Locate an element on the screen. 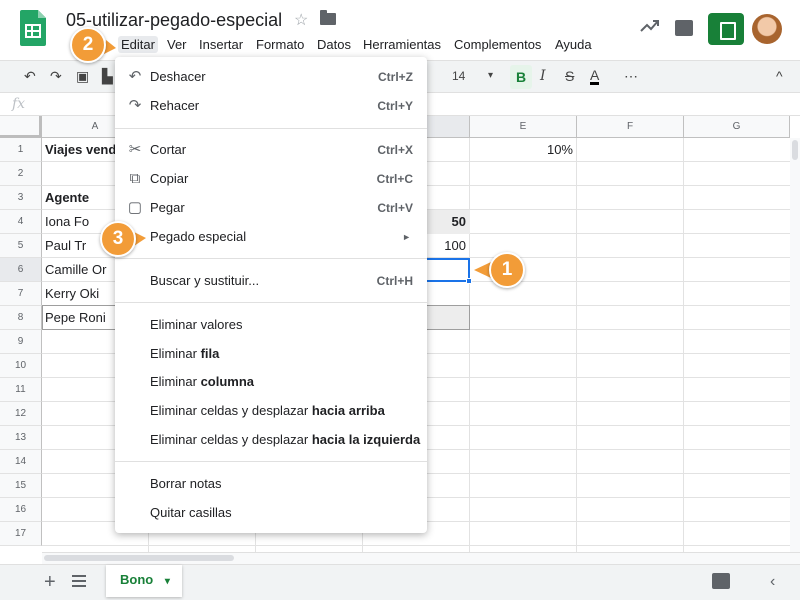  submenu-arrow-icon: ► is located at coordinates (406, 237).